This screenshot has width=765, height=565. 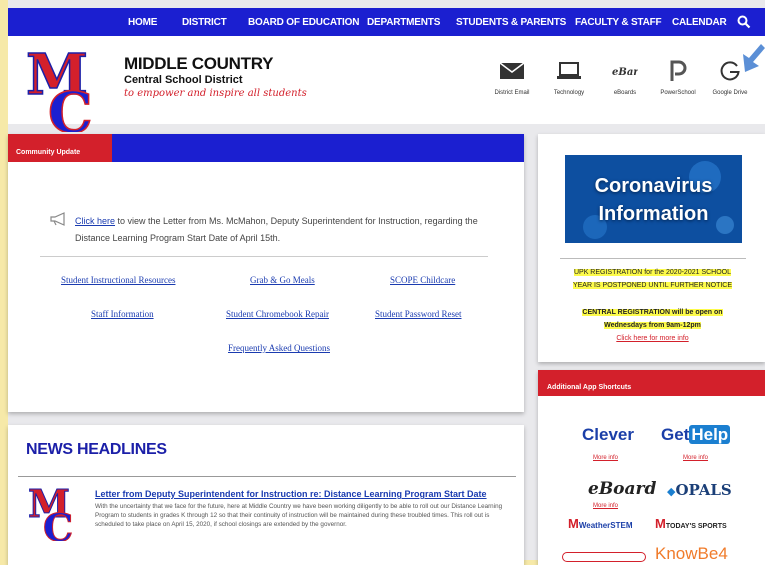 What do you see at coordinates (691, 554) in the screenshot?
I see `knowbe4-logo: KnowBe4` at bounding box center [691, 554].